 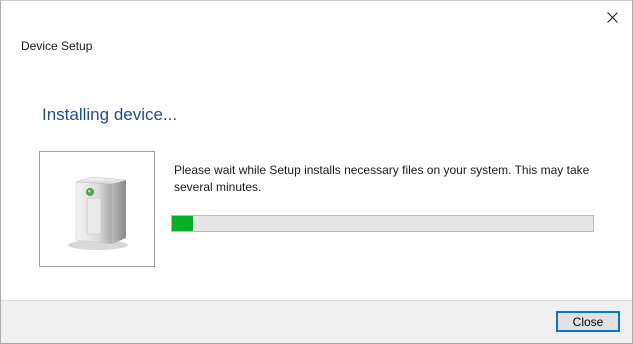 I want to click on device-image-frame, so click(x=97, y=209).